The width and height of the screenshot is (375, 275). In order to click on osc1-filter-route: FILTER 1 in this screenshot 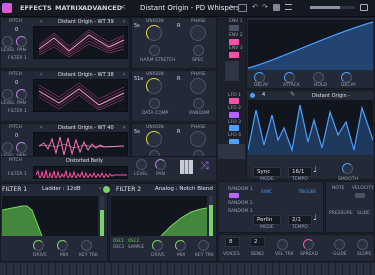, I will do `click(17, 58)`.